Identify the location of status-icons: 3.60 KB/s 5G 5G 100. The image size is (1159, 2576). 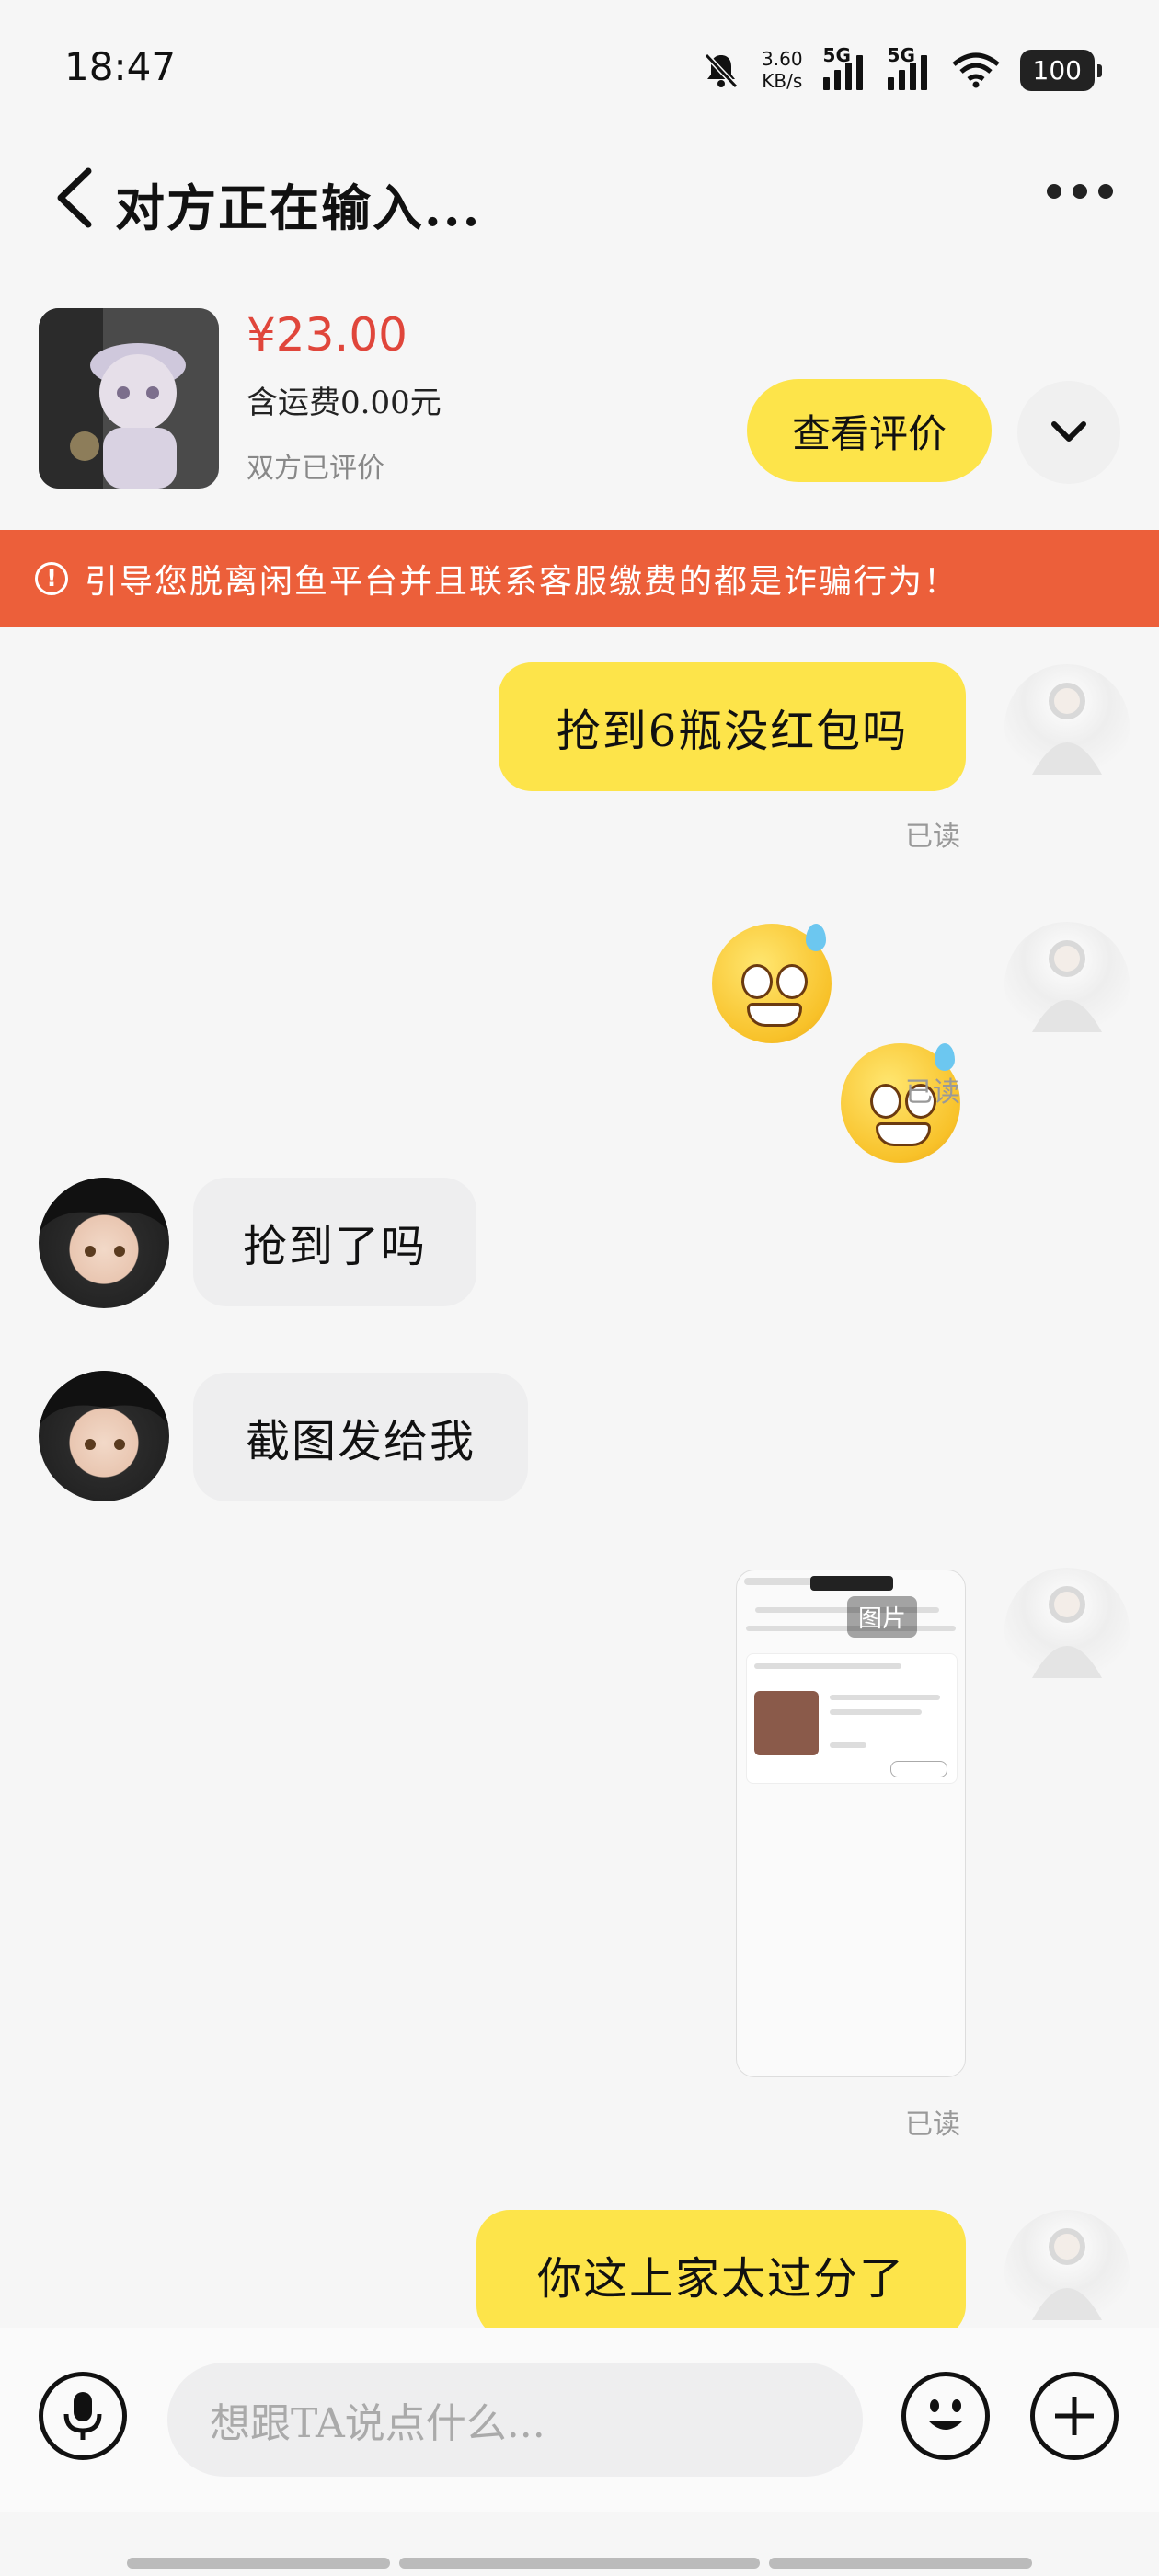
(902, 70).